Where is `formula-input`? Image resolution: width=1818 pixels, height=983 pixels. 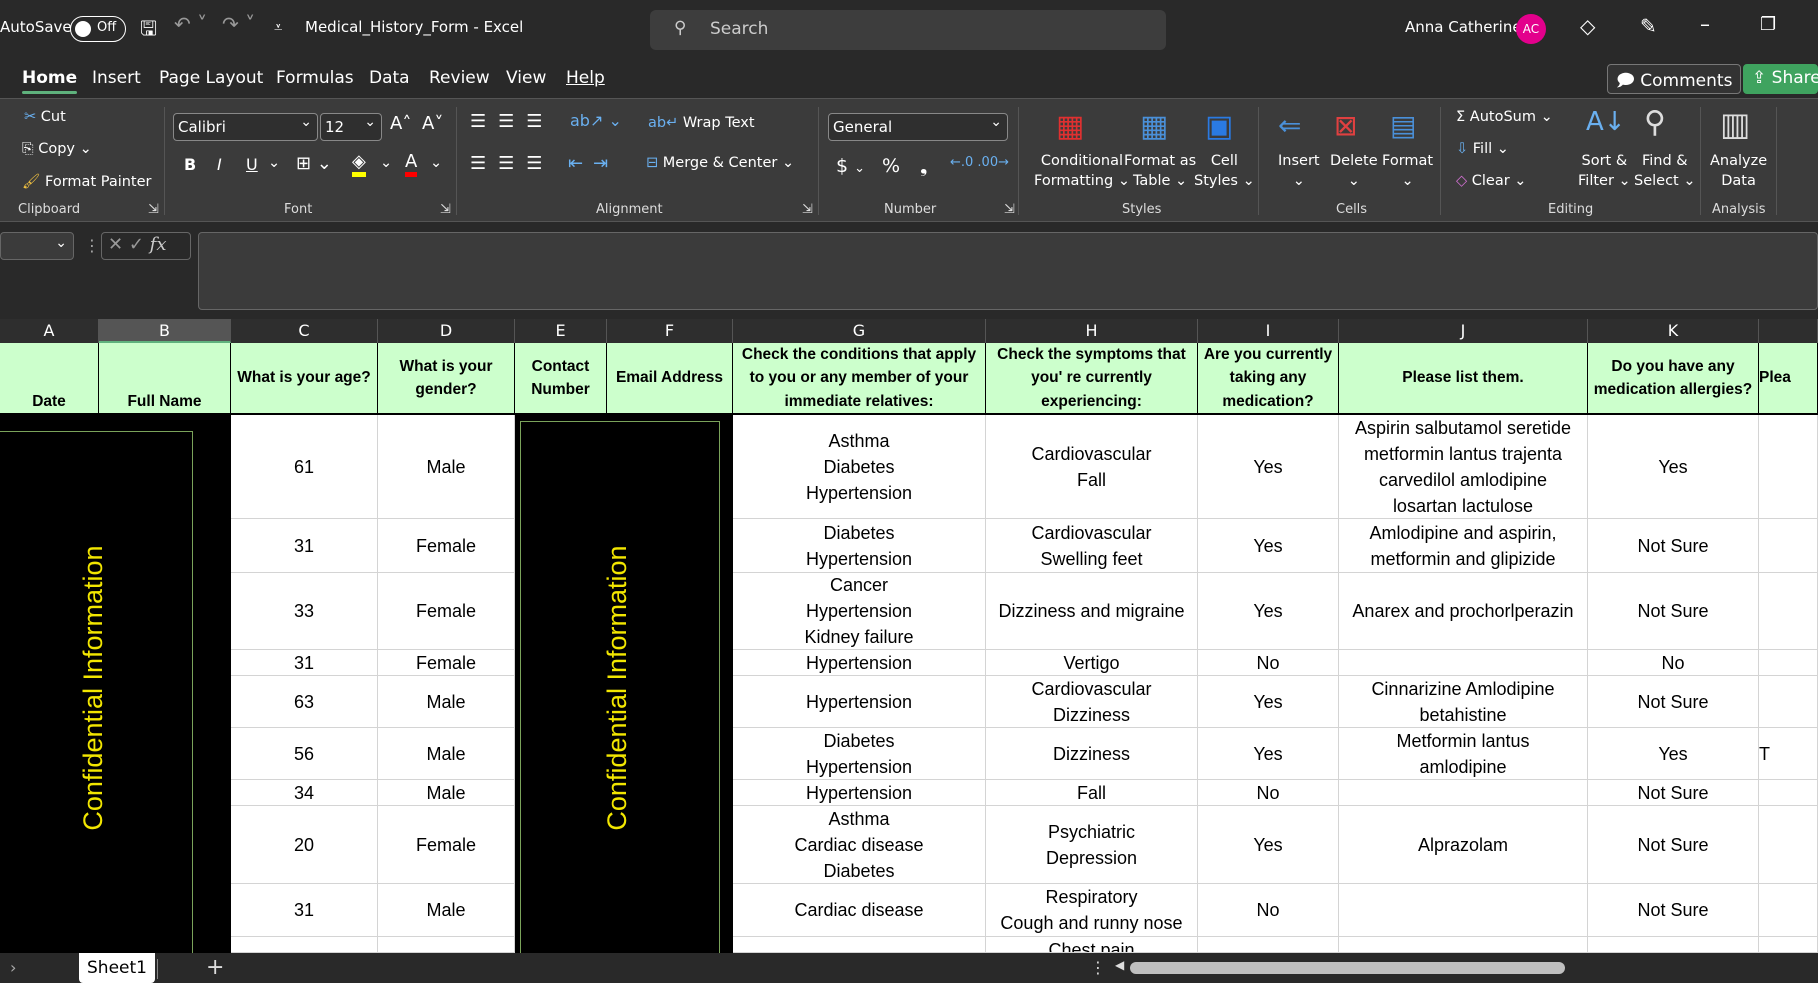
formula-input is located at coordinates (1008, 271).